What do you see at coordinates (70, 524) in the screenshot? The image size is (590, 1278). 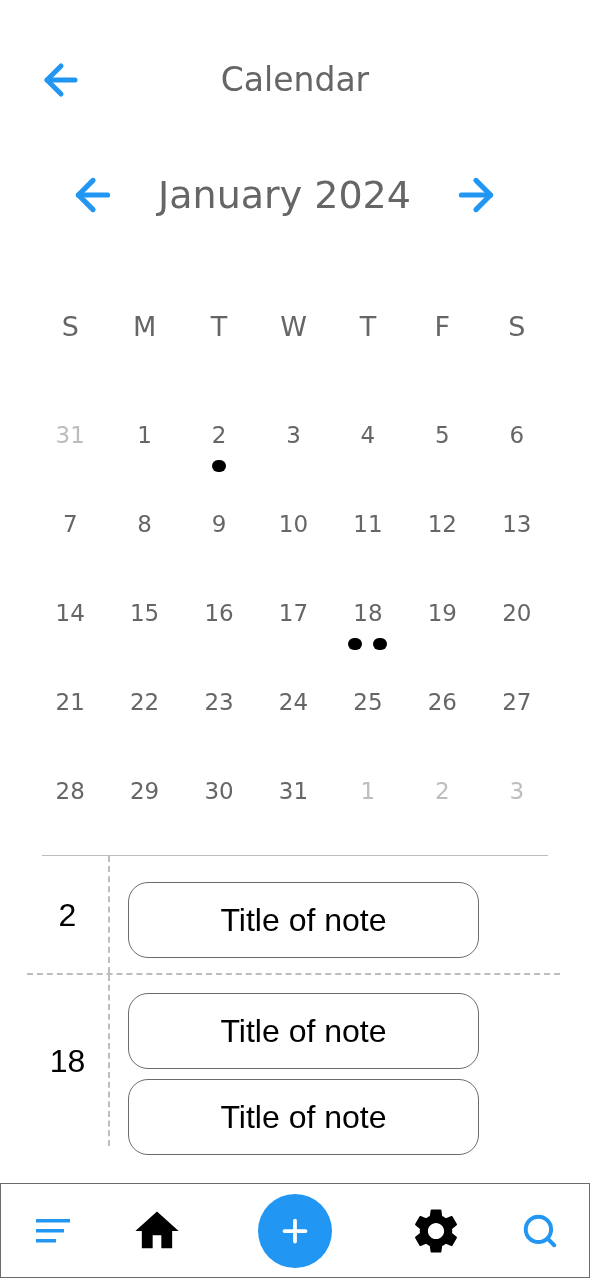 I see `calendar-day: 7` at bounding box center [70, 524].